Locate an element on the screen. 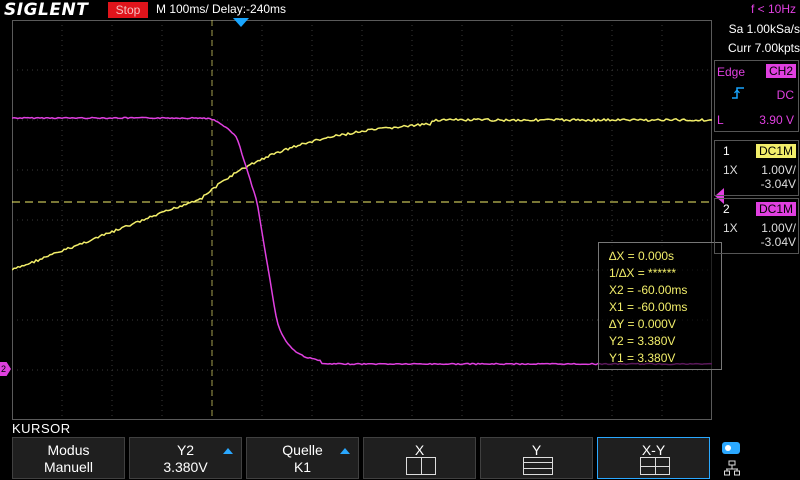 The image size is (800, 480). trigger-type: Edge is located at coordinates (731, 72).